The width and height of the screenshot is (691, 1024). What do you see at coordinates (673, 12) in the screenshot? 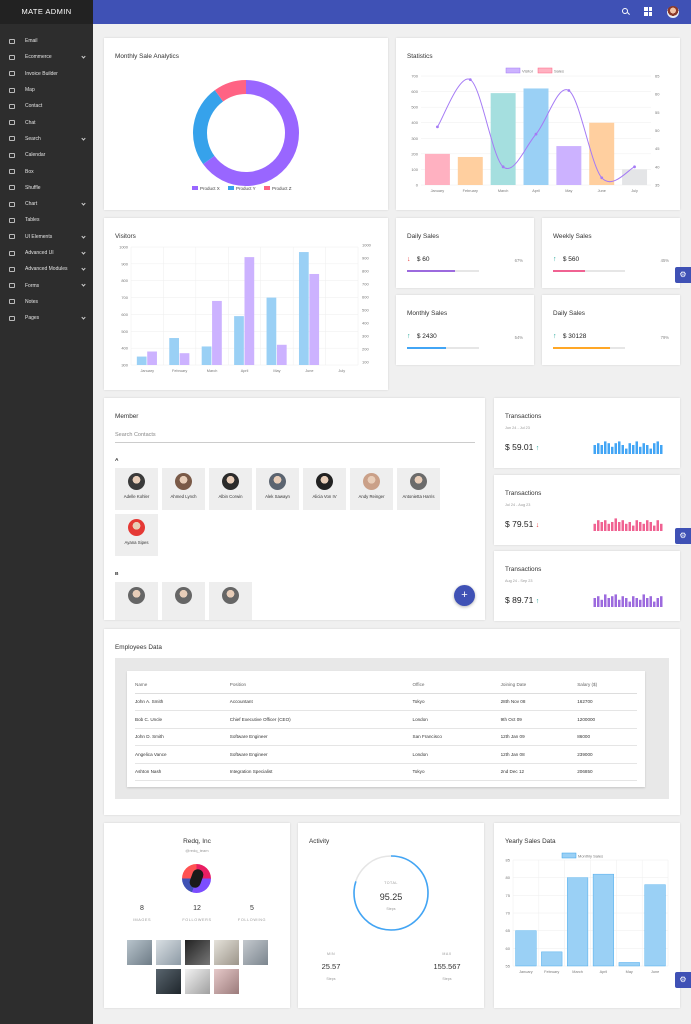
I see `user-avatar` at bounding box center [673, 12].